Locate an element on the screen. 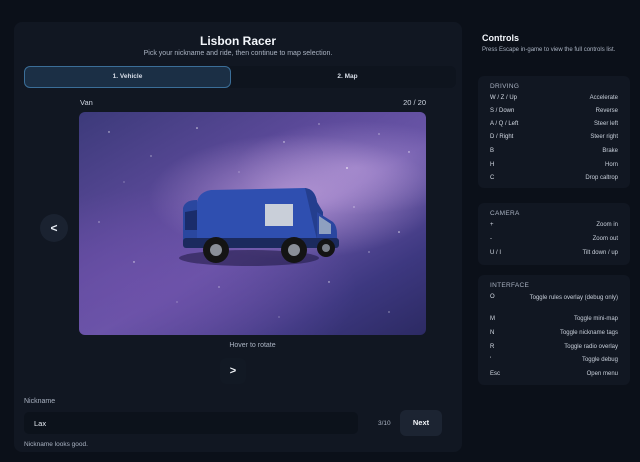 This screenshot has width=640, height=462. nickname-input is located at coordinates (191, 423).